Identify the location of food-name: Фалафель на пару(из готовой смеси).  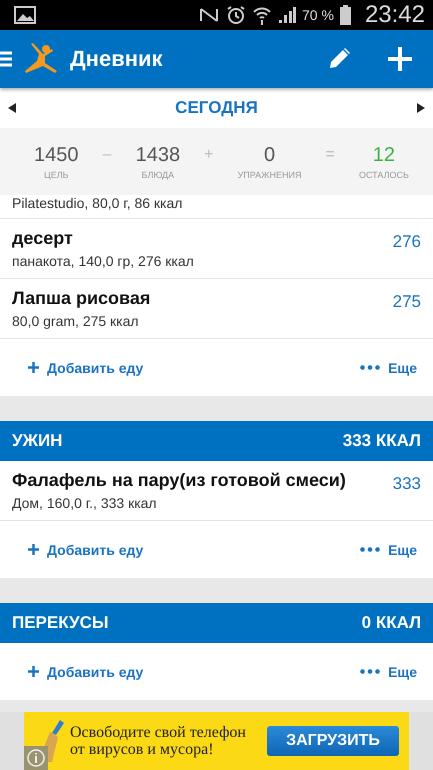
(202, 480).